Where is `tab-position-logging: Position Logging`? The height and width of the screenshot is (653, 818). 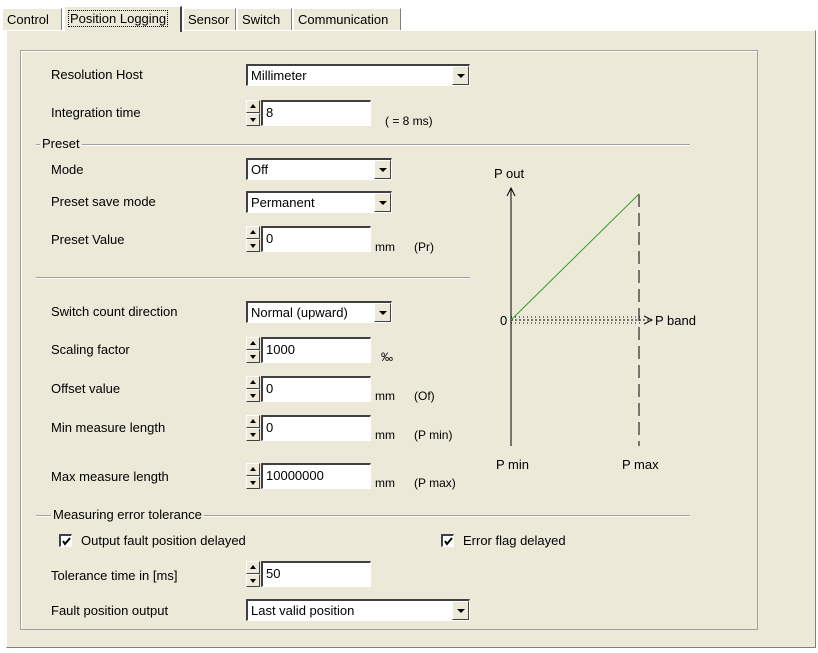
tab-position-logging: Position Logging is located at coordinates (123, 19).